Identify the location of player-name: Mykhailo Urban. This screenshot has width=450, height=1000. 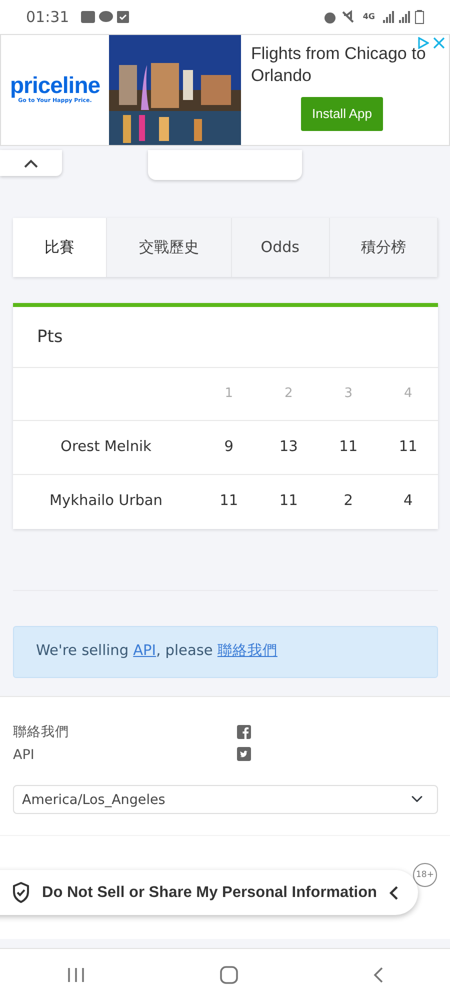
(106, 501).